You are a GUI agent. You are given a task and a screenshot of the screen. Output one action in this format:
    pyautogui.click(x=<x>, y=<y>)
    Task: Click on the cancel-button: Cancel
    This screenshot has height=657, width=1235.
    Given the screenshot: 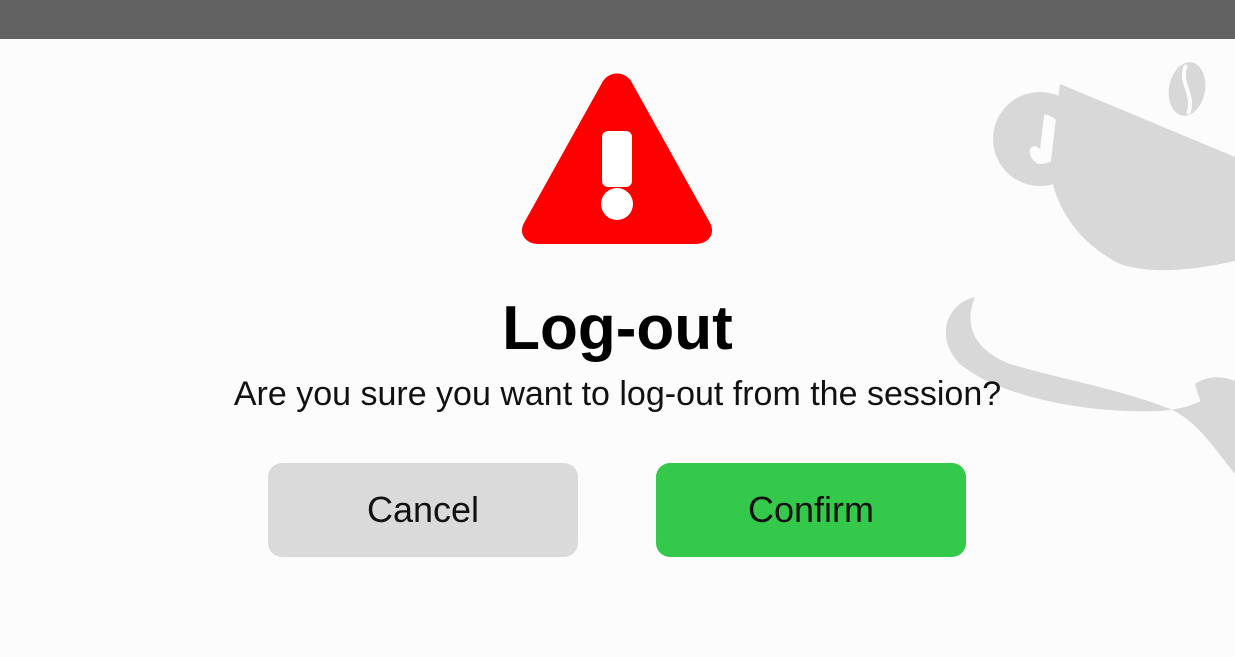 What is the action you would take?
    pyautogui.click(x=423, y=510)
    